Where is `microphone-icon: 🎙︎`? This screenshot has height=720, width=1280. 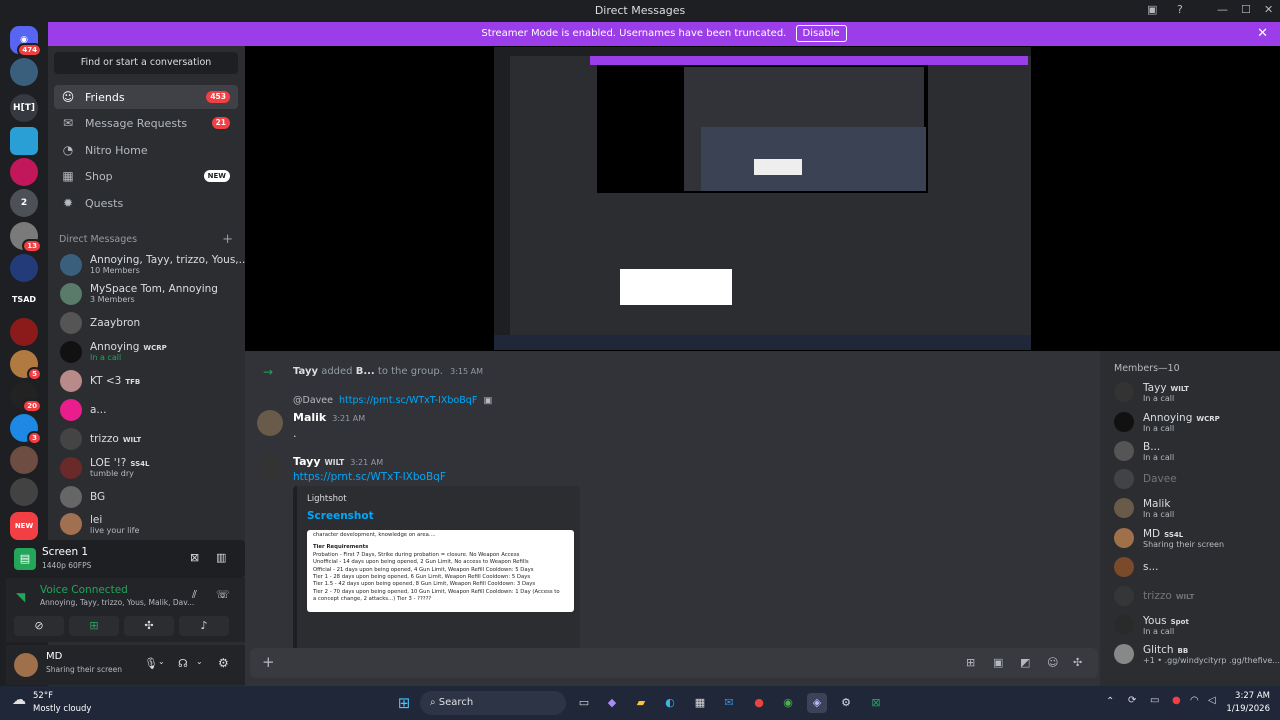
microphone-icon: 🎙︎ is located at coordinates (151, 663).